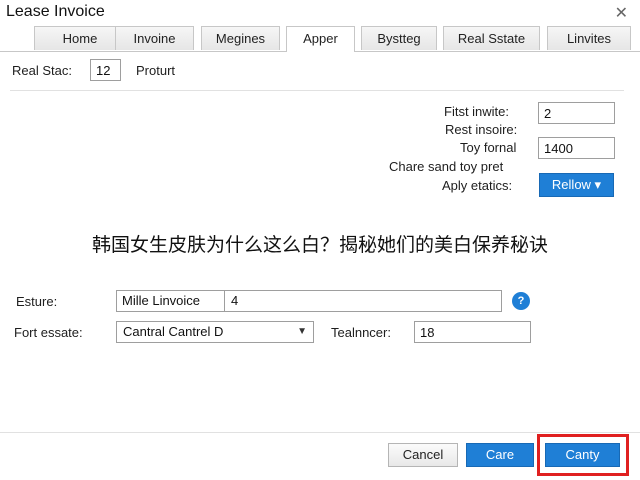  I want to click on tab-bystteg: Bystteg, so click(399, 38).